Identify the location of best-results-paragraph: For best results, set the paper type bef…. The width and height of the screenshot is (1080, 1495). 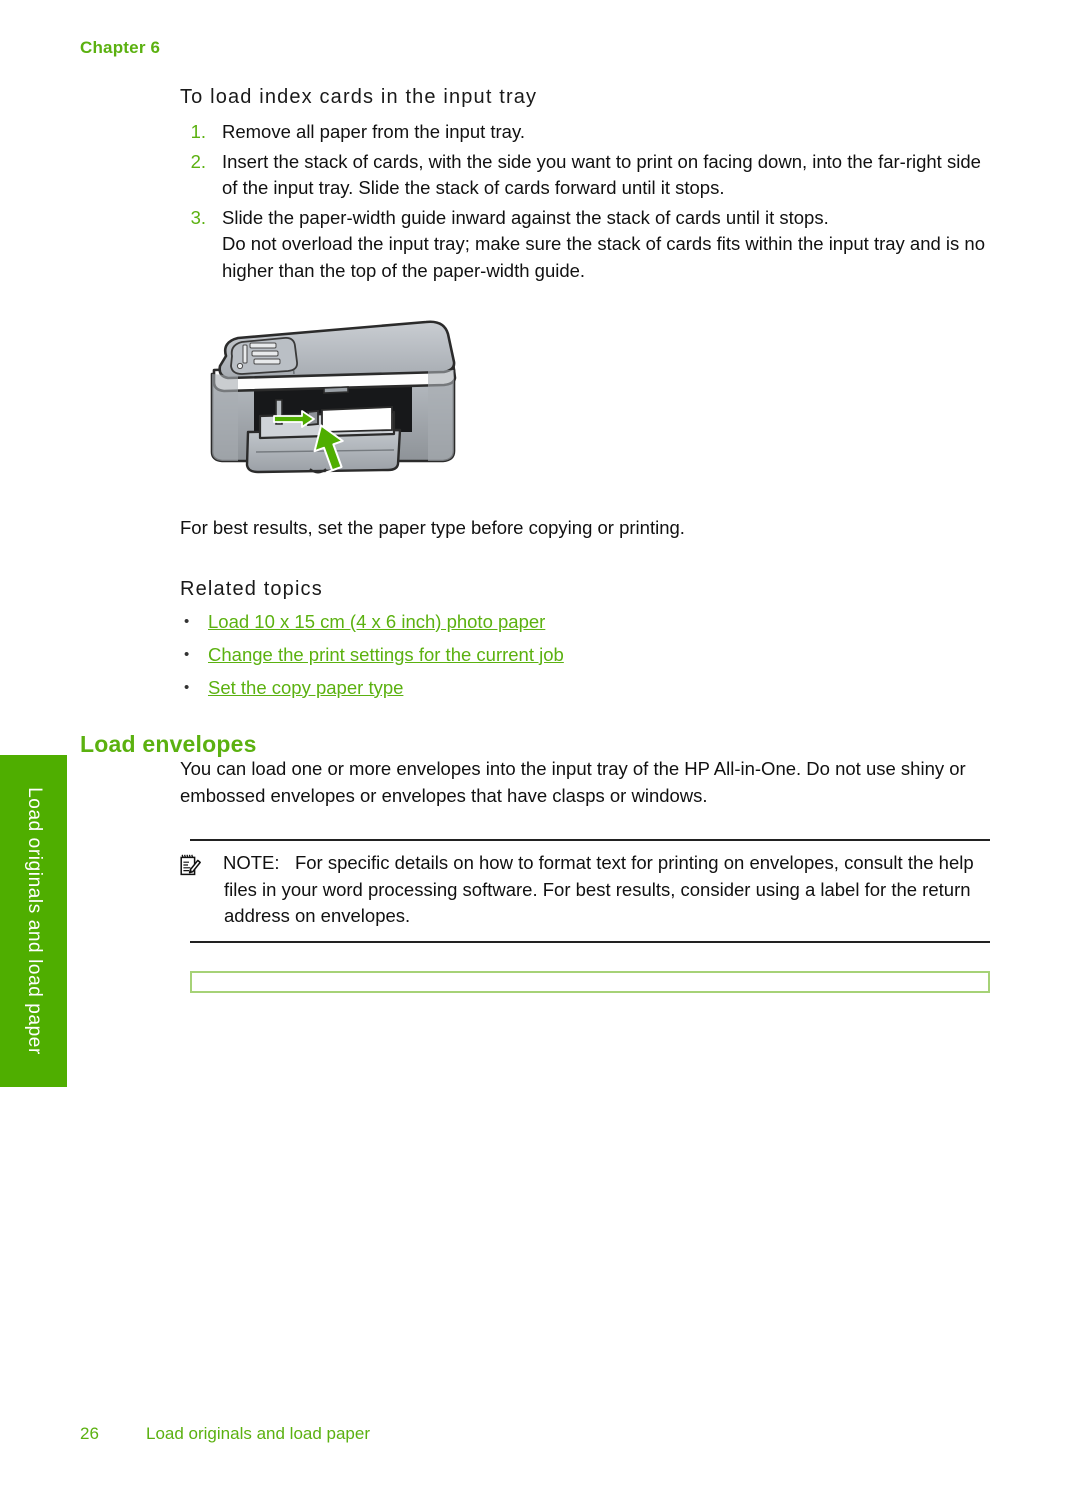
(432, 527).